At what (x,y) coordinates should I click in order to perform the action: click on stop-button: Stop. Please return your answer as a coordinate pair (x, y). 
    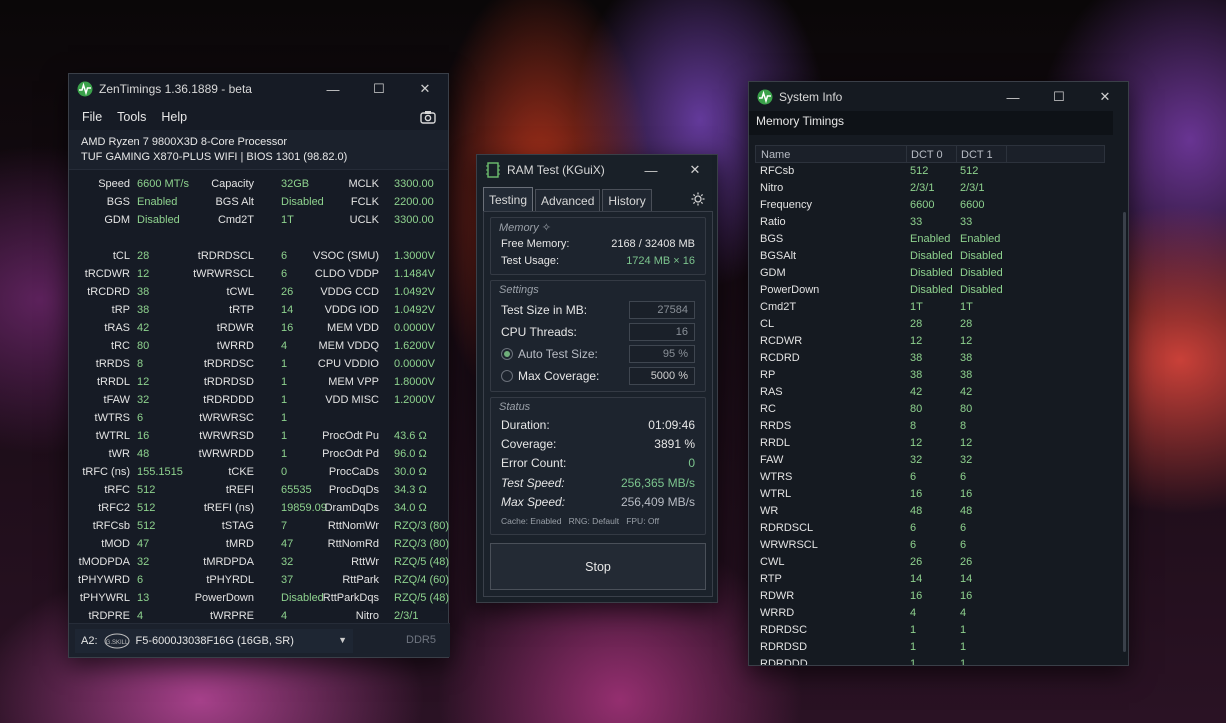
    Looking at the image, I should click on (598, 566).